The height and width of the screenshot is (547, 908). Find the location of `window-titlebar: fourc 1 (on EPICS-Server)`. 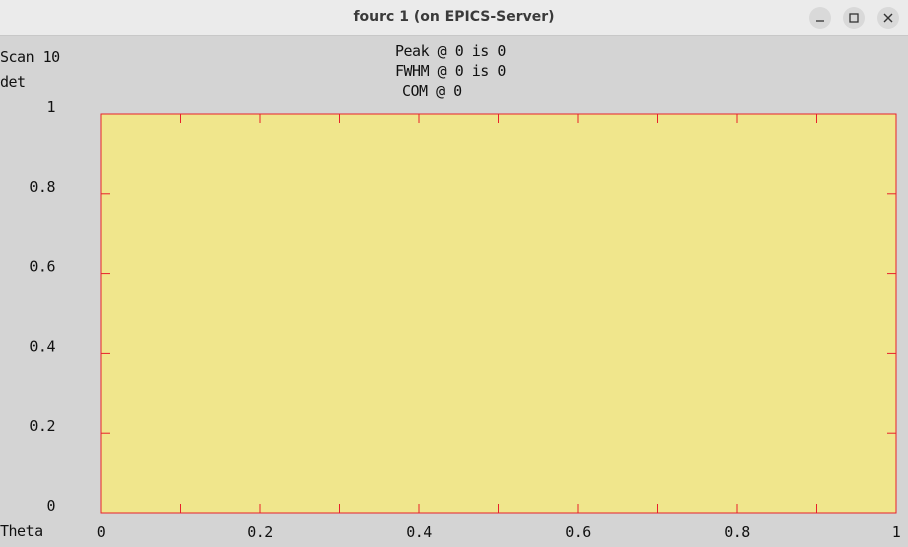

window-titlebar: fourc 1 (on EPICS-Server) is located at coordinates (454, 18).